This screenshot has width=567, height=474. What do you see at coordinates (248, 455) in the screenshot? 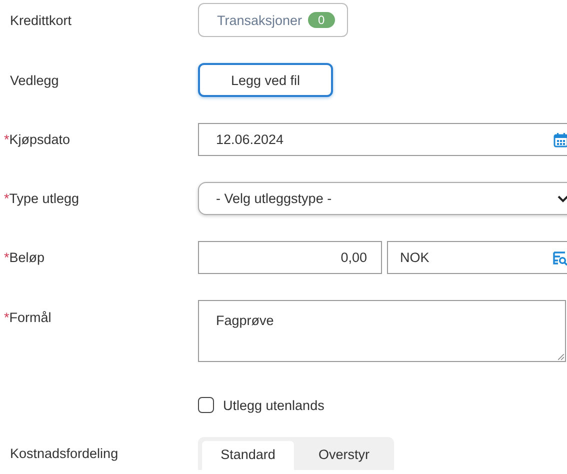
I see `segment-tab: Standard` at bounding box center [248, 455].